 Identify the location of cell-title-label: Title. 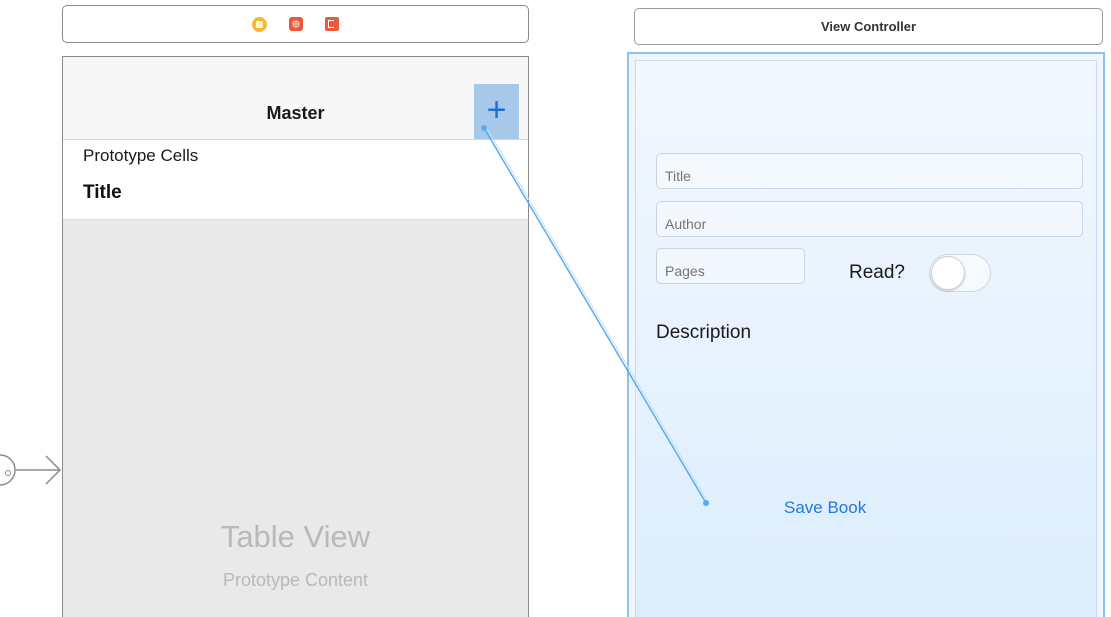
(102, 193).